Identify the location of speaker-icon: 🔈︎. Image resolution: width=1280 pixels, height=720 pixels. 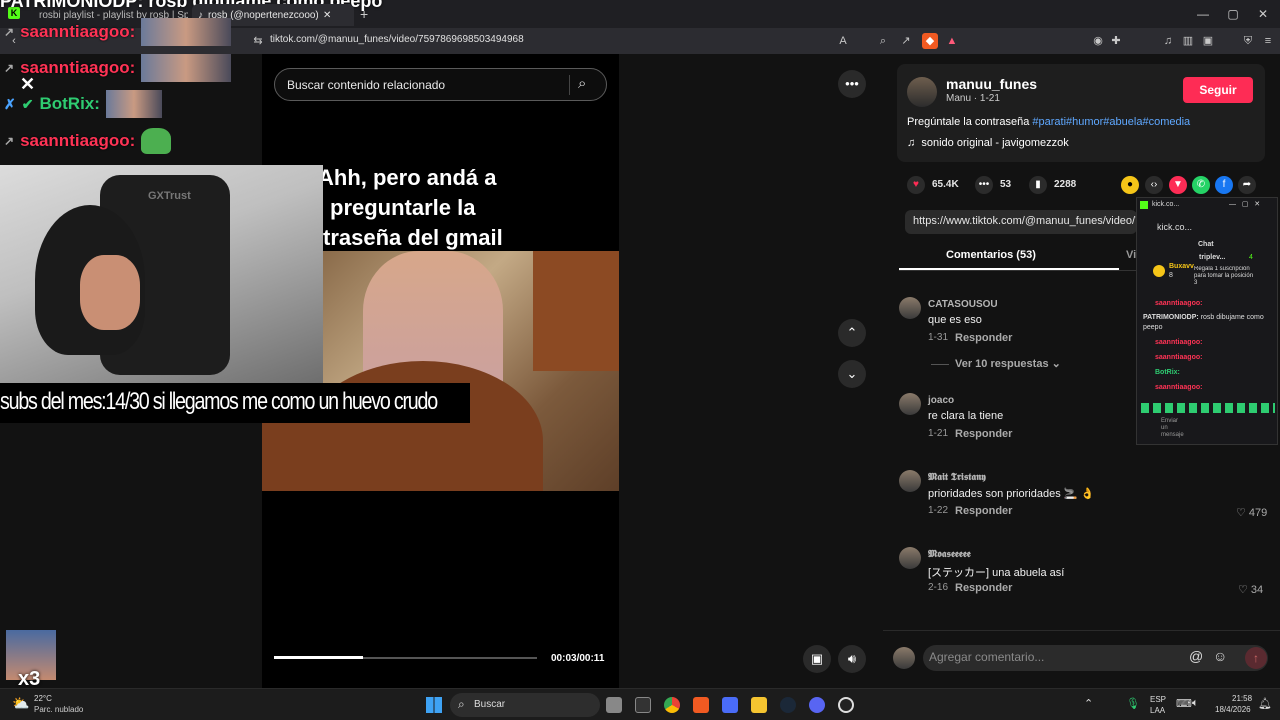
(1195, 703).